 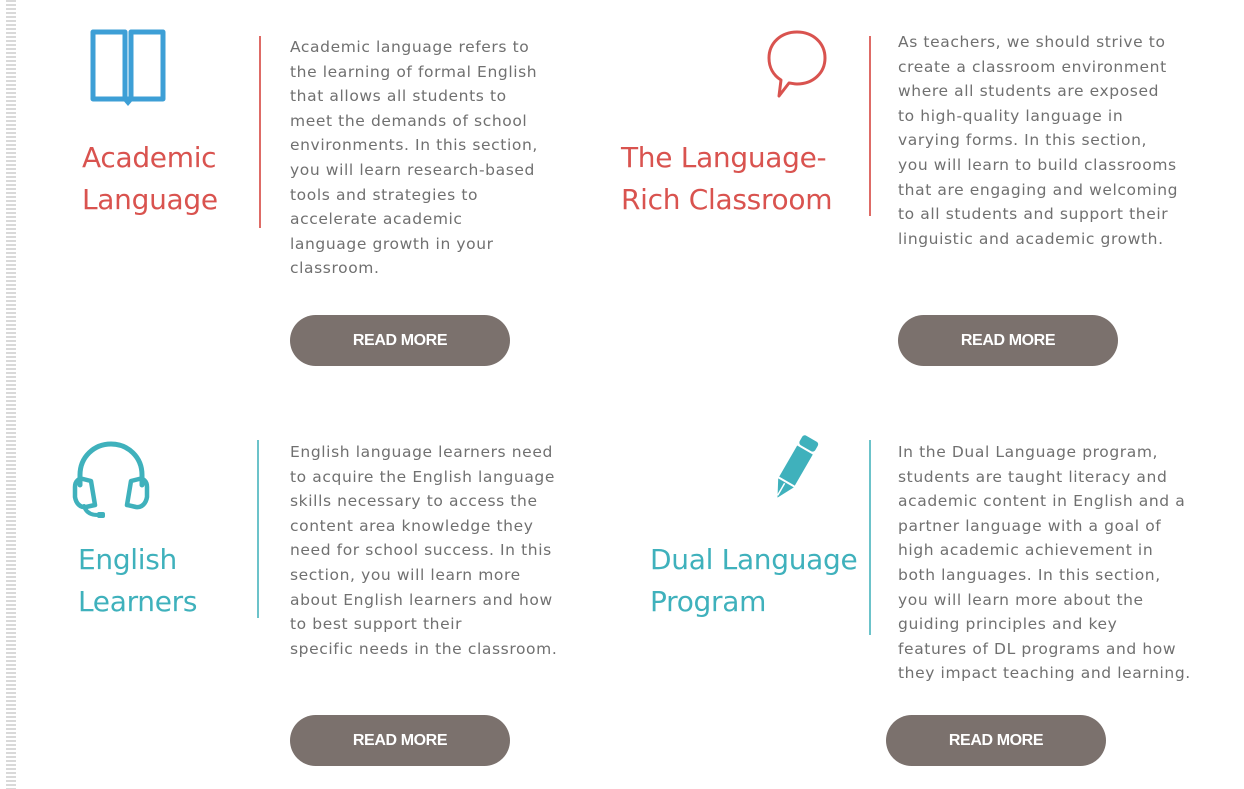 What do you see at coordinates (111, 480) in the screenshot?
I see `headphones-icon` at bounding box center [111, 480].